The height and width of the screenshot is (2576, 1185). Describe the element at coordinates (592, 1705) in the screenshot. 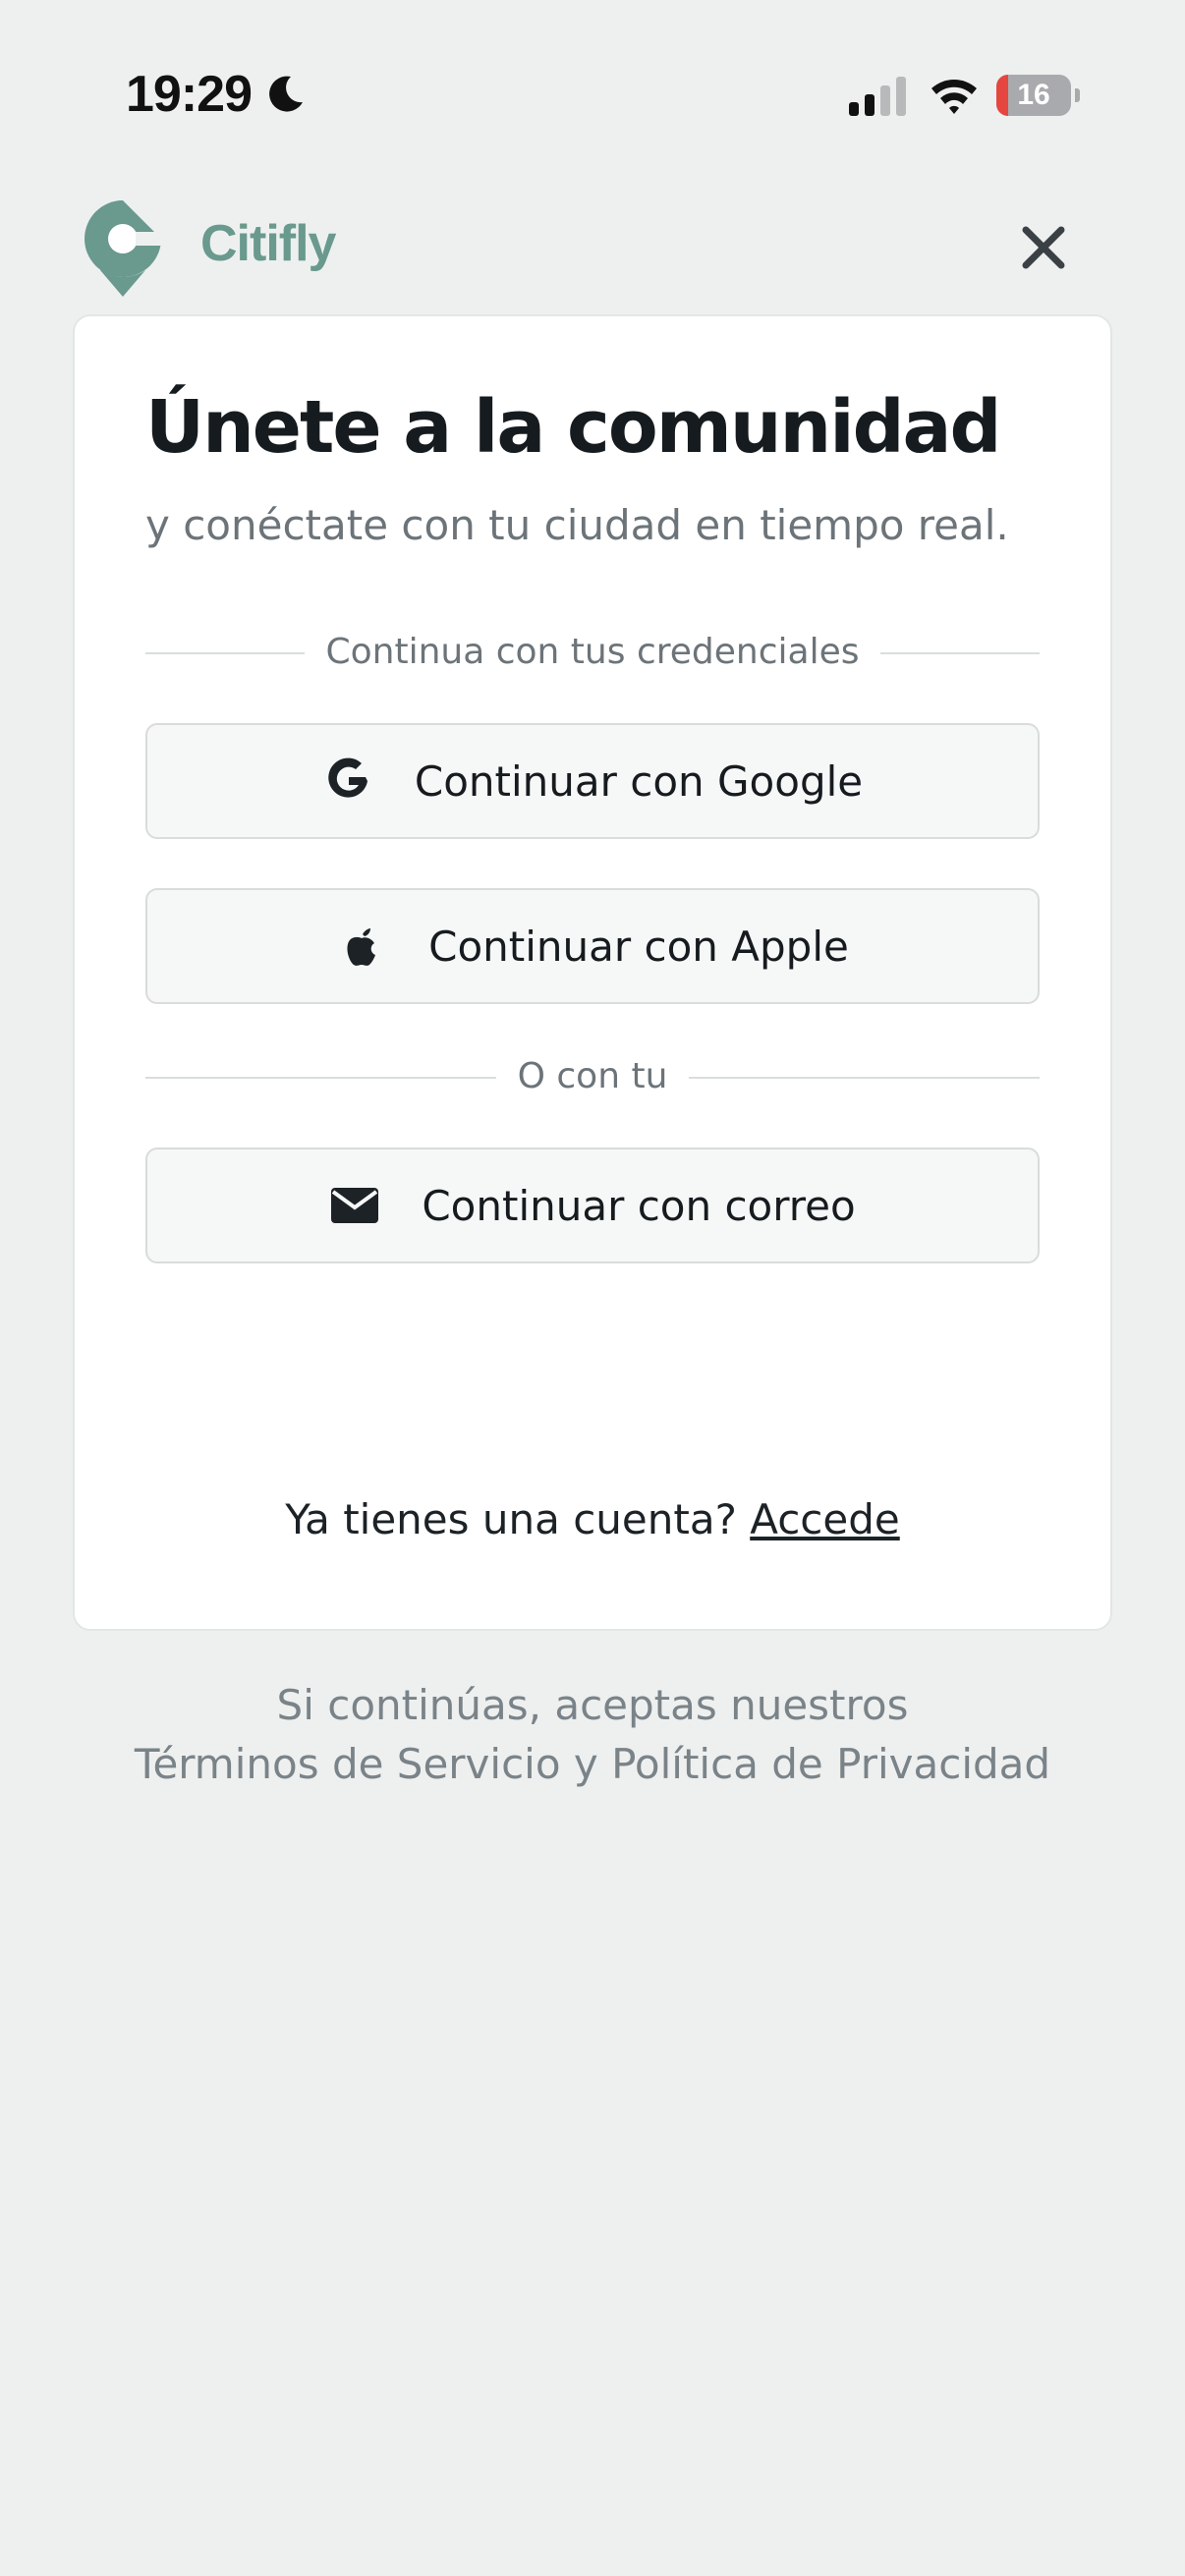

I see `terms-line-1: Si continúas, aceptas nuestros` at that location.